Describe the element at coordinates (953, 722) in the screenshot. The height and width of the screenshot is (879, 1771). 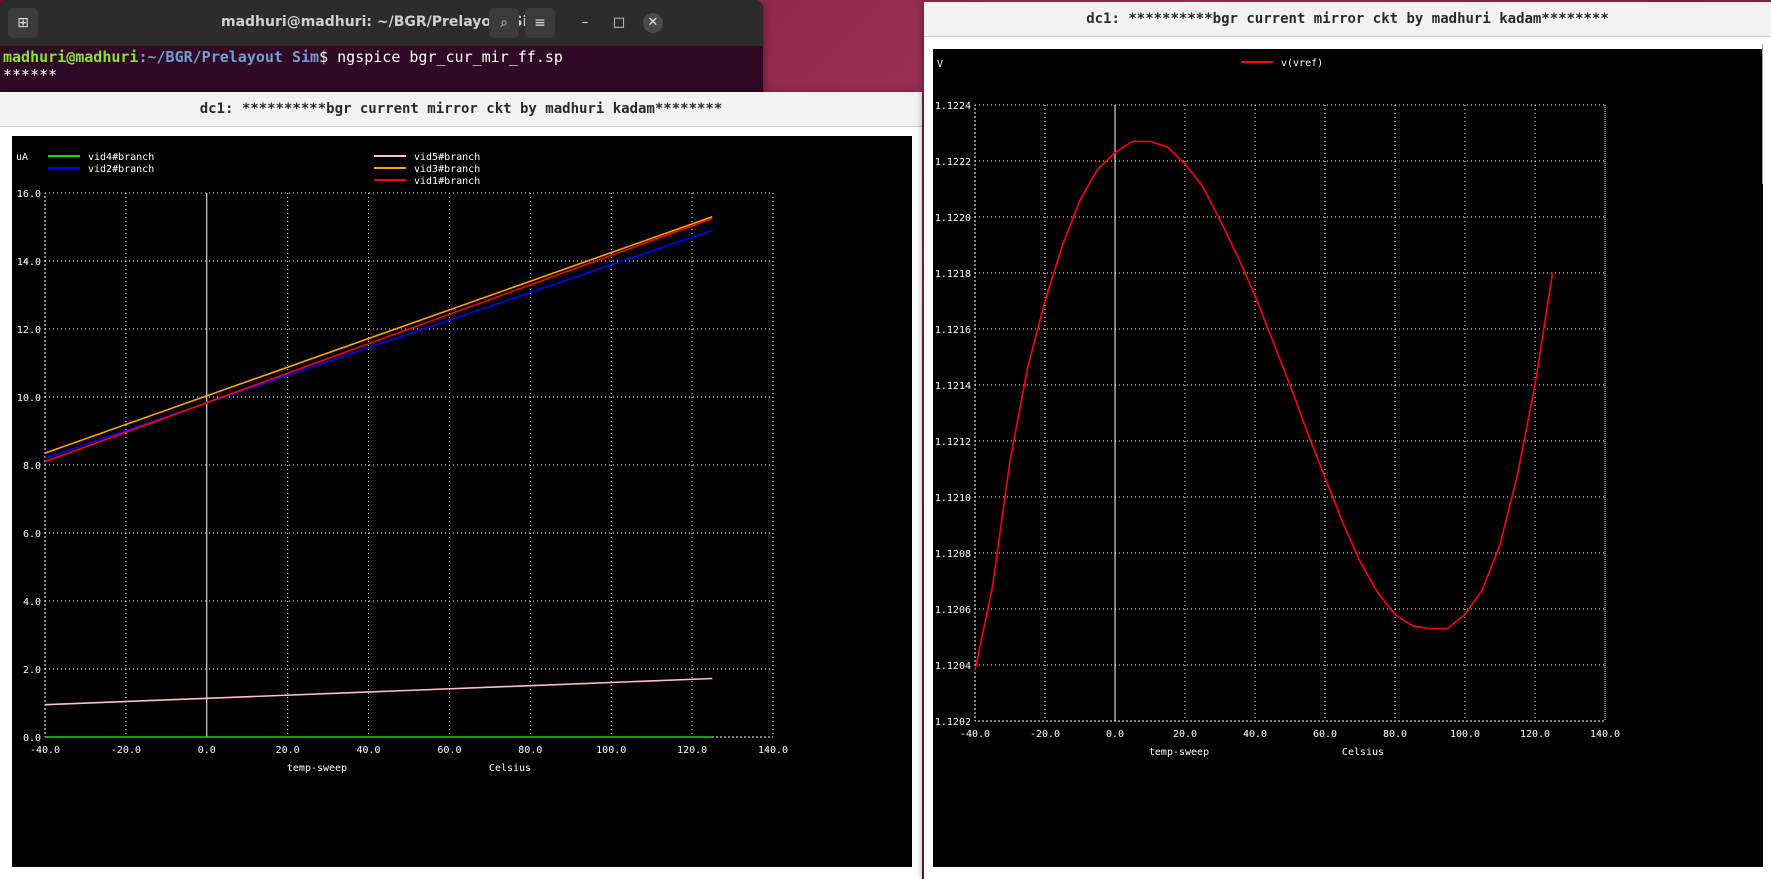
I see `y-tick-label: 1.1202` at that location.